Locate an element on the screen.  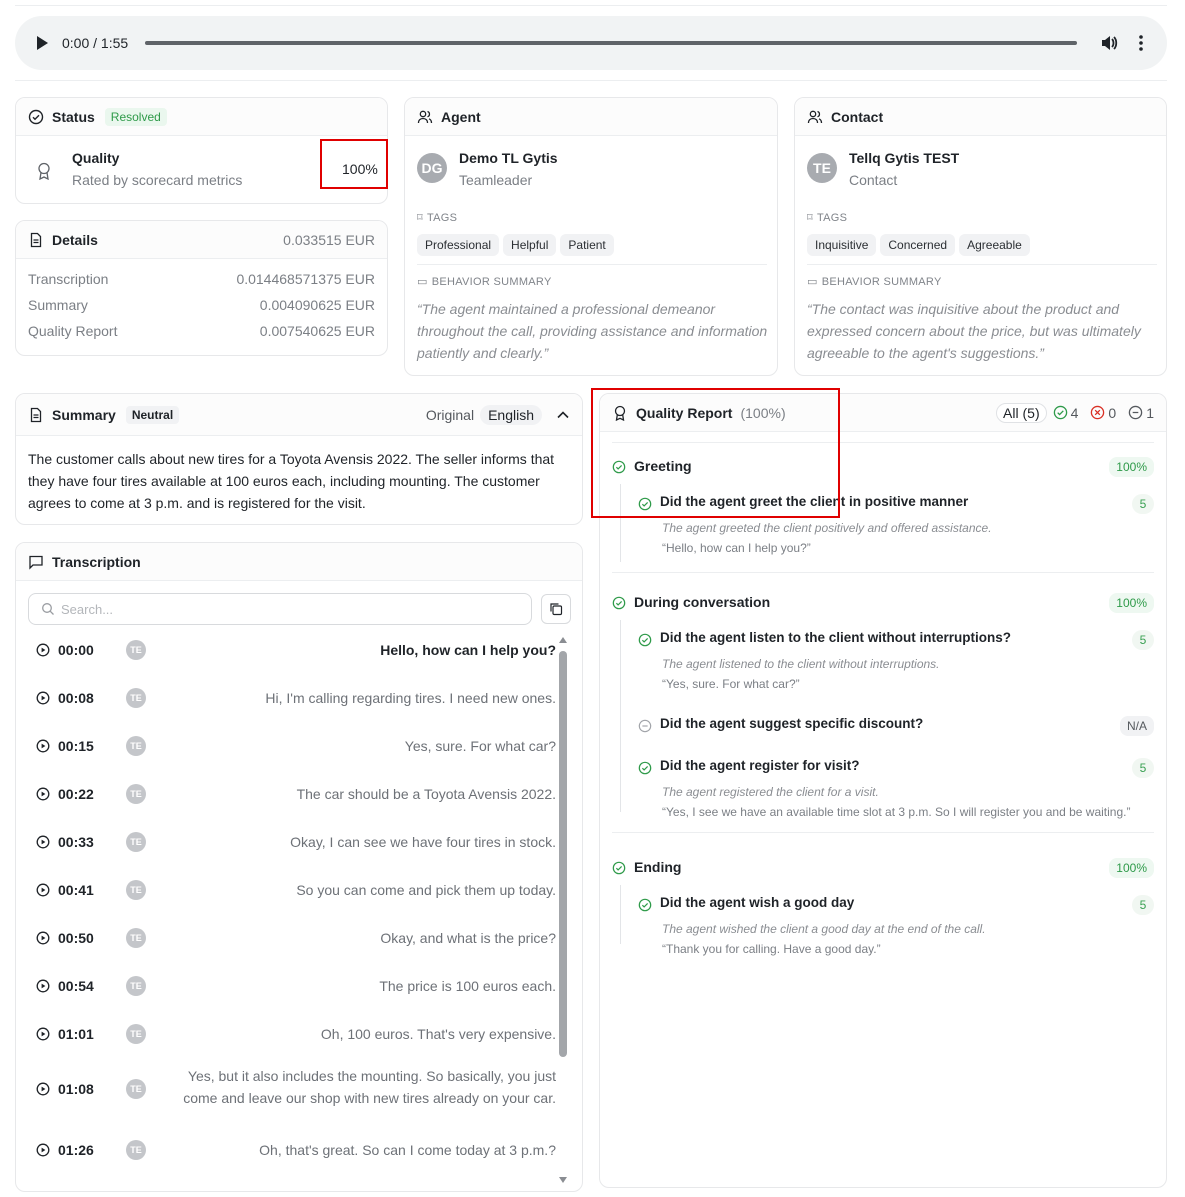
question-score: N/A is located at coordinates (1136, 726).